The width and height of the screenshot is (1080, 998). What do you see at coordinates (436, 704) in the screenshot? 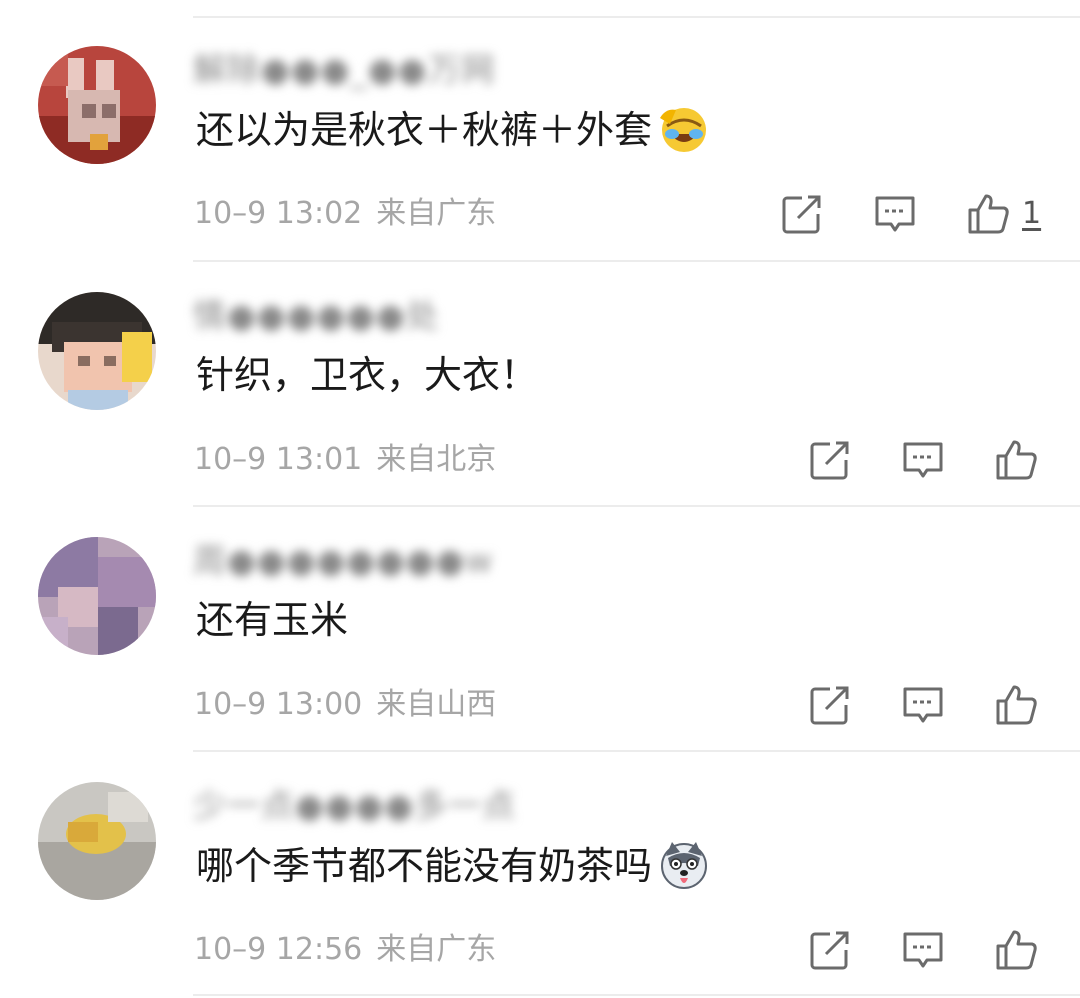
I see `comment-location: 来自山西` at bounding box center [436, 704].